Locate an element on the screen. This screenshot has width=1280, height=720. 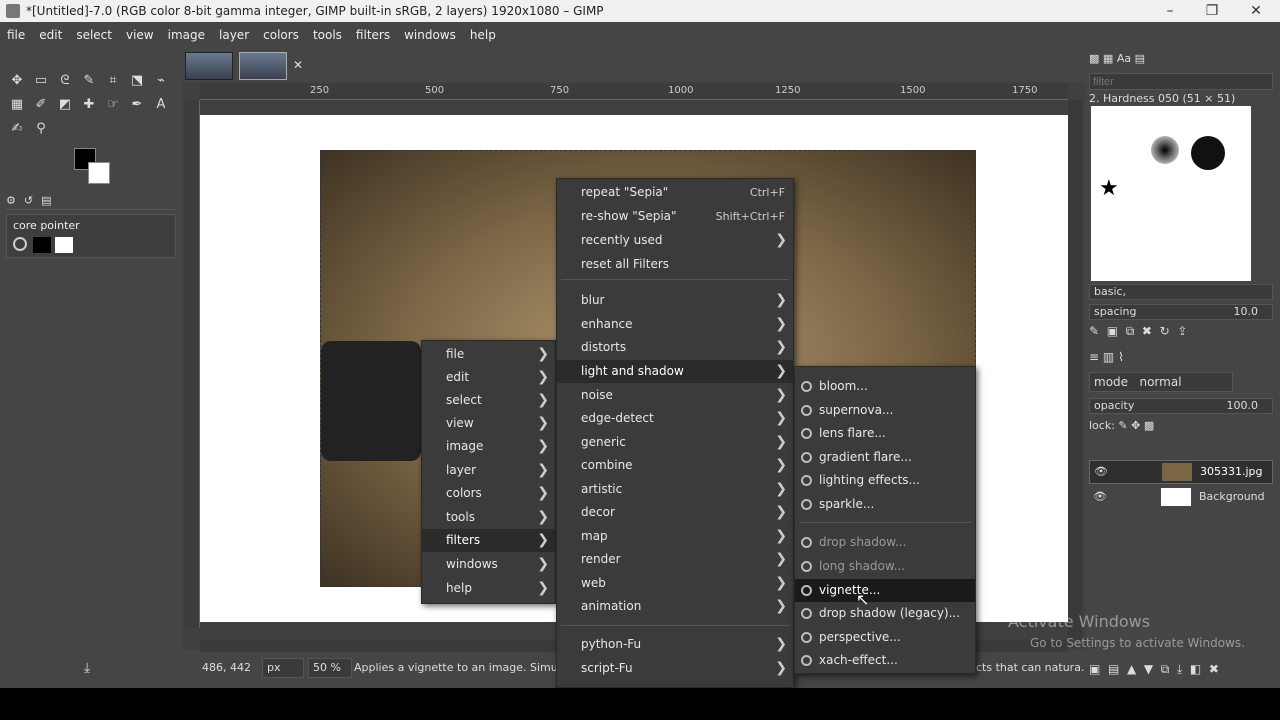
save-icon: ⤓ is located at coordinates (87, 668).